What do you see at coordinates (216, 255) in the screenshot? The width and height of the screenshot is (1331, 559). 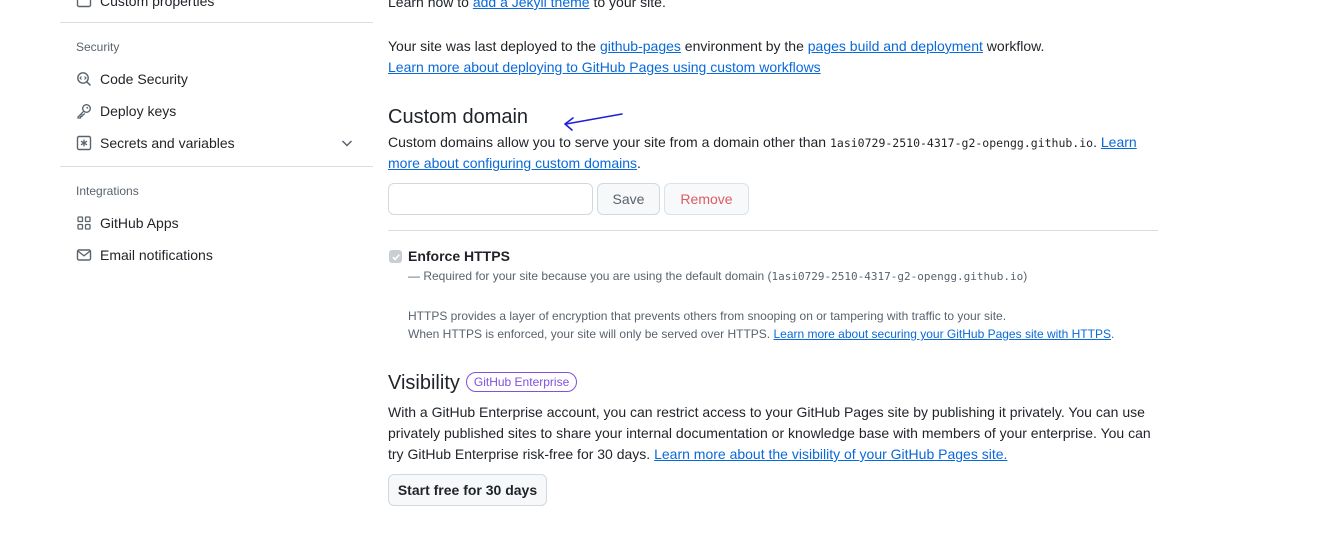 I see `sidebar-item-email-notifications: Email notifications` at bounding box center [216, 255].